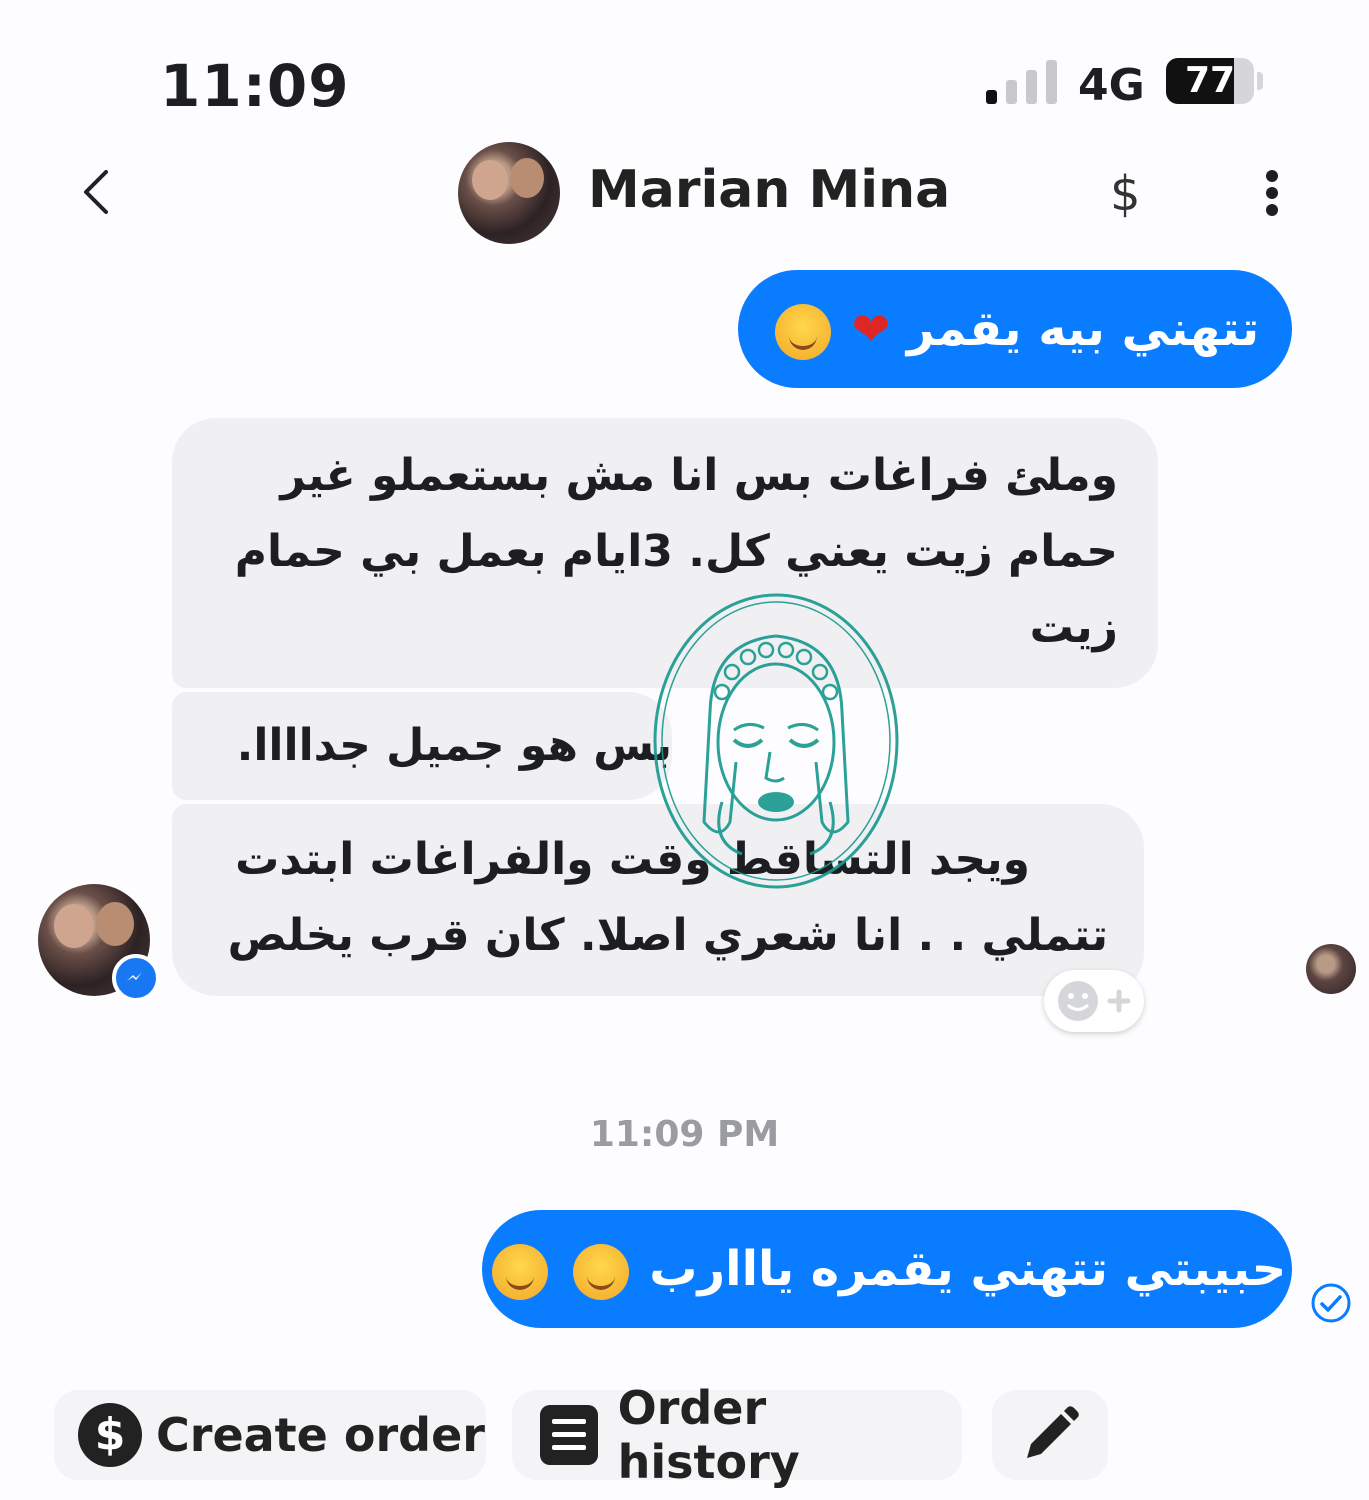 The width and height of the screenshot is (1369, 1500). What do you see at coordinates (320, 1435) in the screenshot?
I see `create-order-label: Create order` at bounding box center [320, 1435].